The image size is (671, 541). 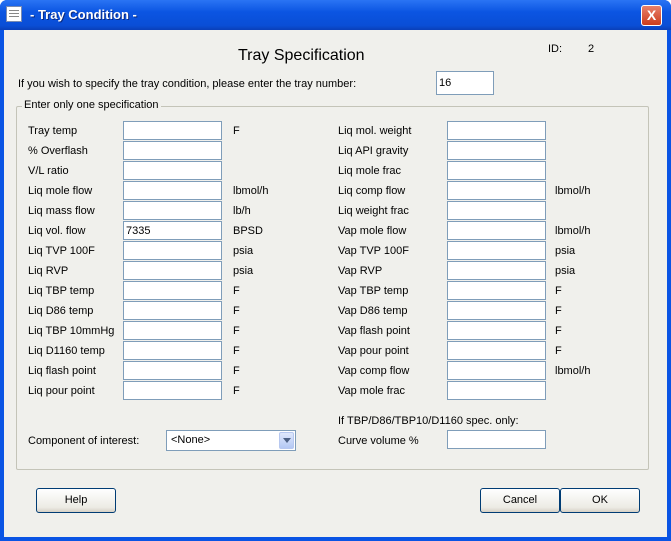 I want to click on liq-tvp-100f-label: Liq TVP 100F, so click(x=61, y=251).